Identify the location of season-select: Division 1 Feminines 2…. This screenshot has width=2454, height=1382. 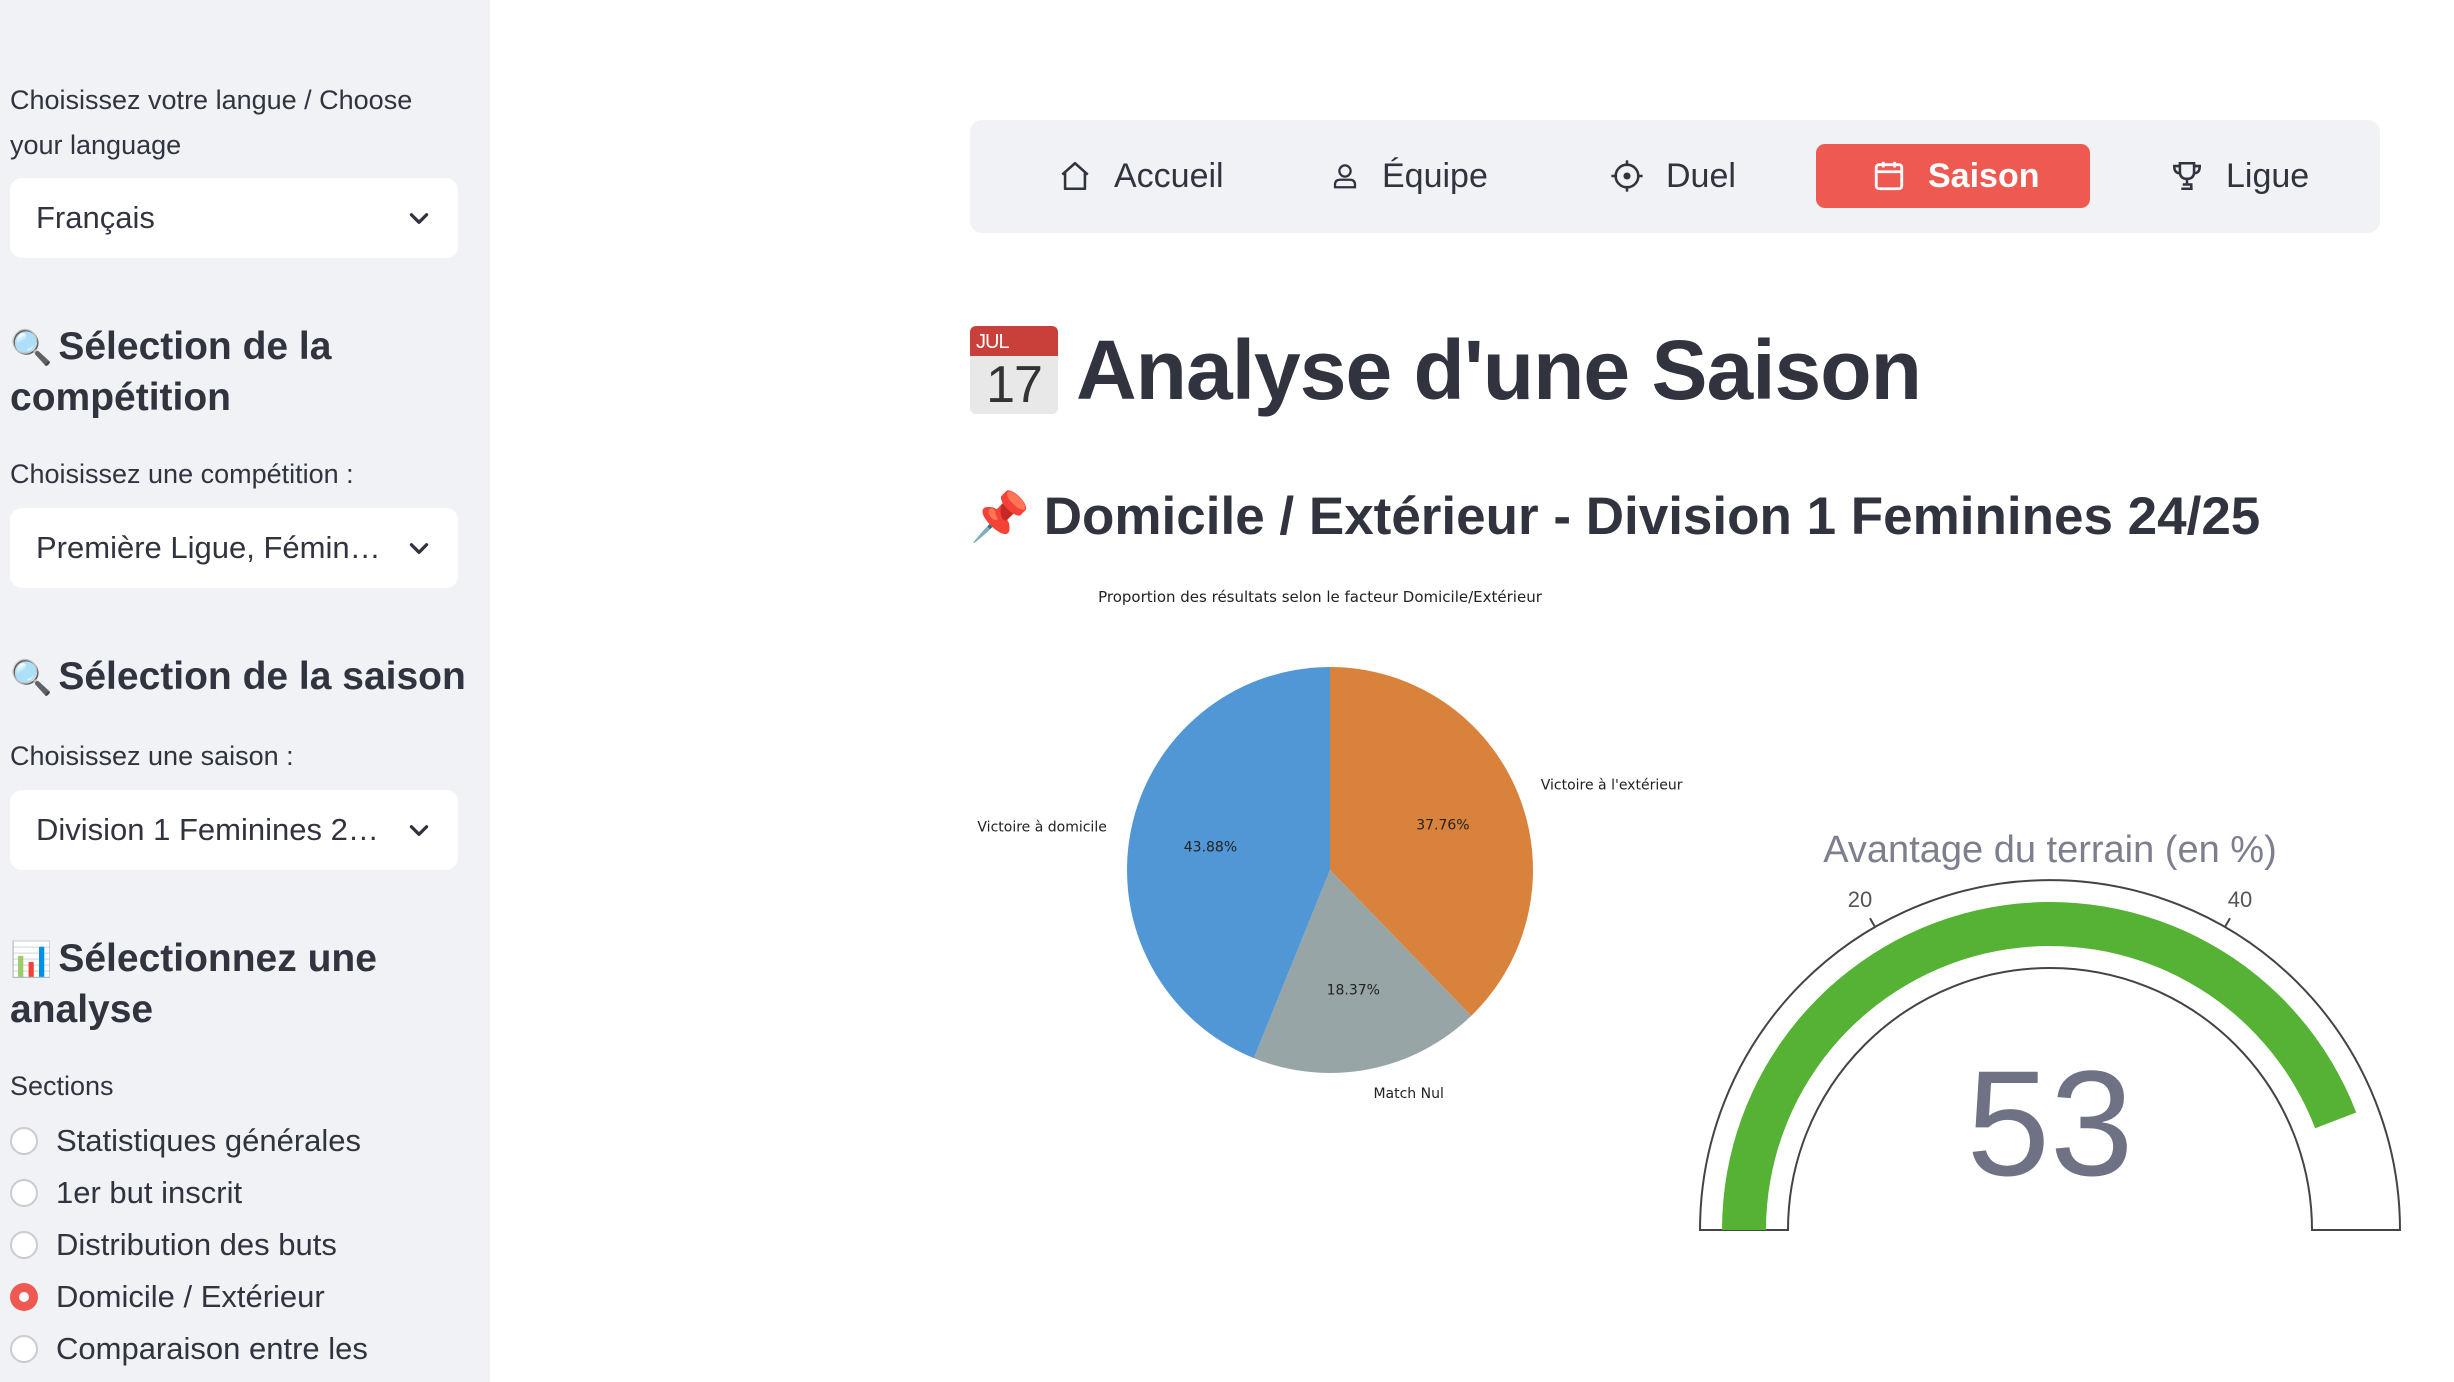
(234, 830).